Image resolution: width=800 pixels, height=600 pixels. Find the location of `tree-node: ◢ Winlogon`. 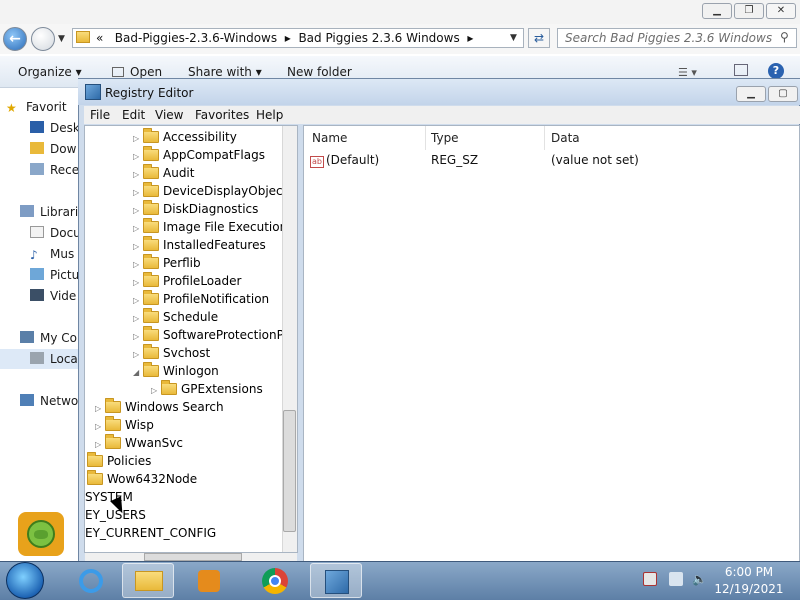

tree-node: ◢ Winlogon is located at coordinates (176, 371).